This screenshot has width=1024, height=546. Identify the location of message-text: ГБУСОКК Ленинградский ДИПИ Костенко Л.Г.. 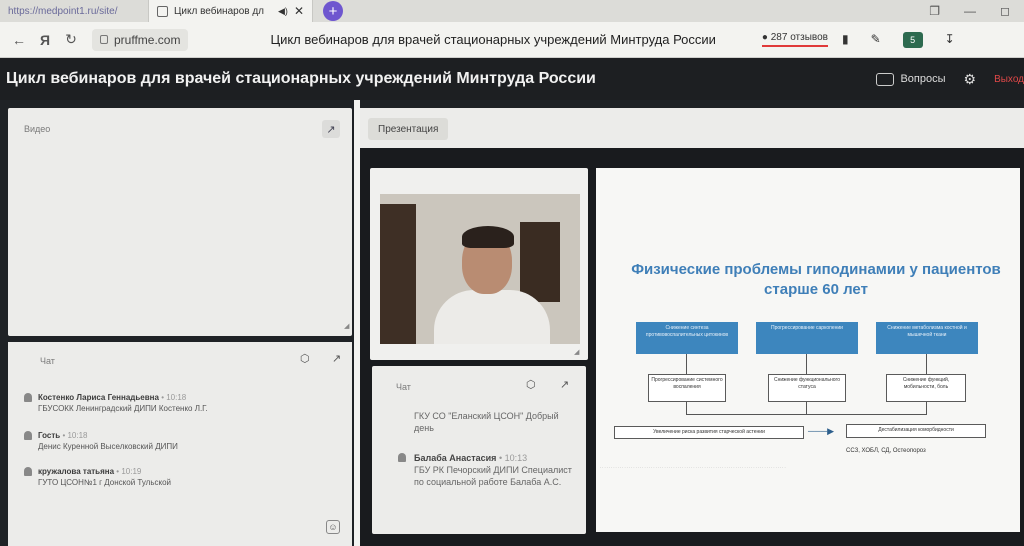
(123, 408).